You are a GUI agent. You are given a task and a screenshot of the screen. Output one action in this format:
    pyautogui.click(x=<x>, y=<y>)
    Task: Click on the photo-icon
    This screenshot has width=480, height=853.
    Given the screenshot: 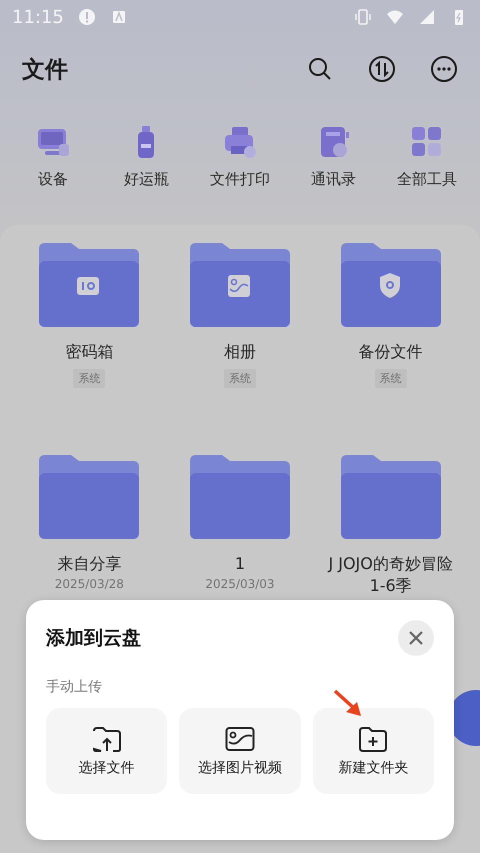 What is the action you would take?
    pyautogui.click(x=239, y=286)
    